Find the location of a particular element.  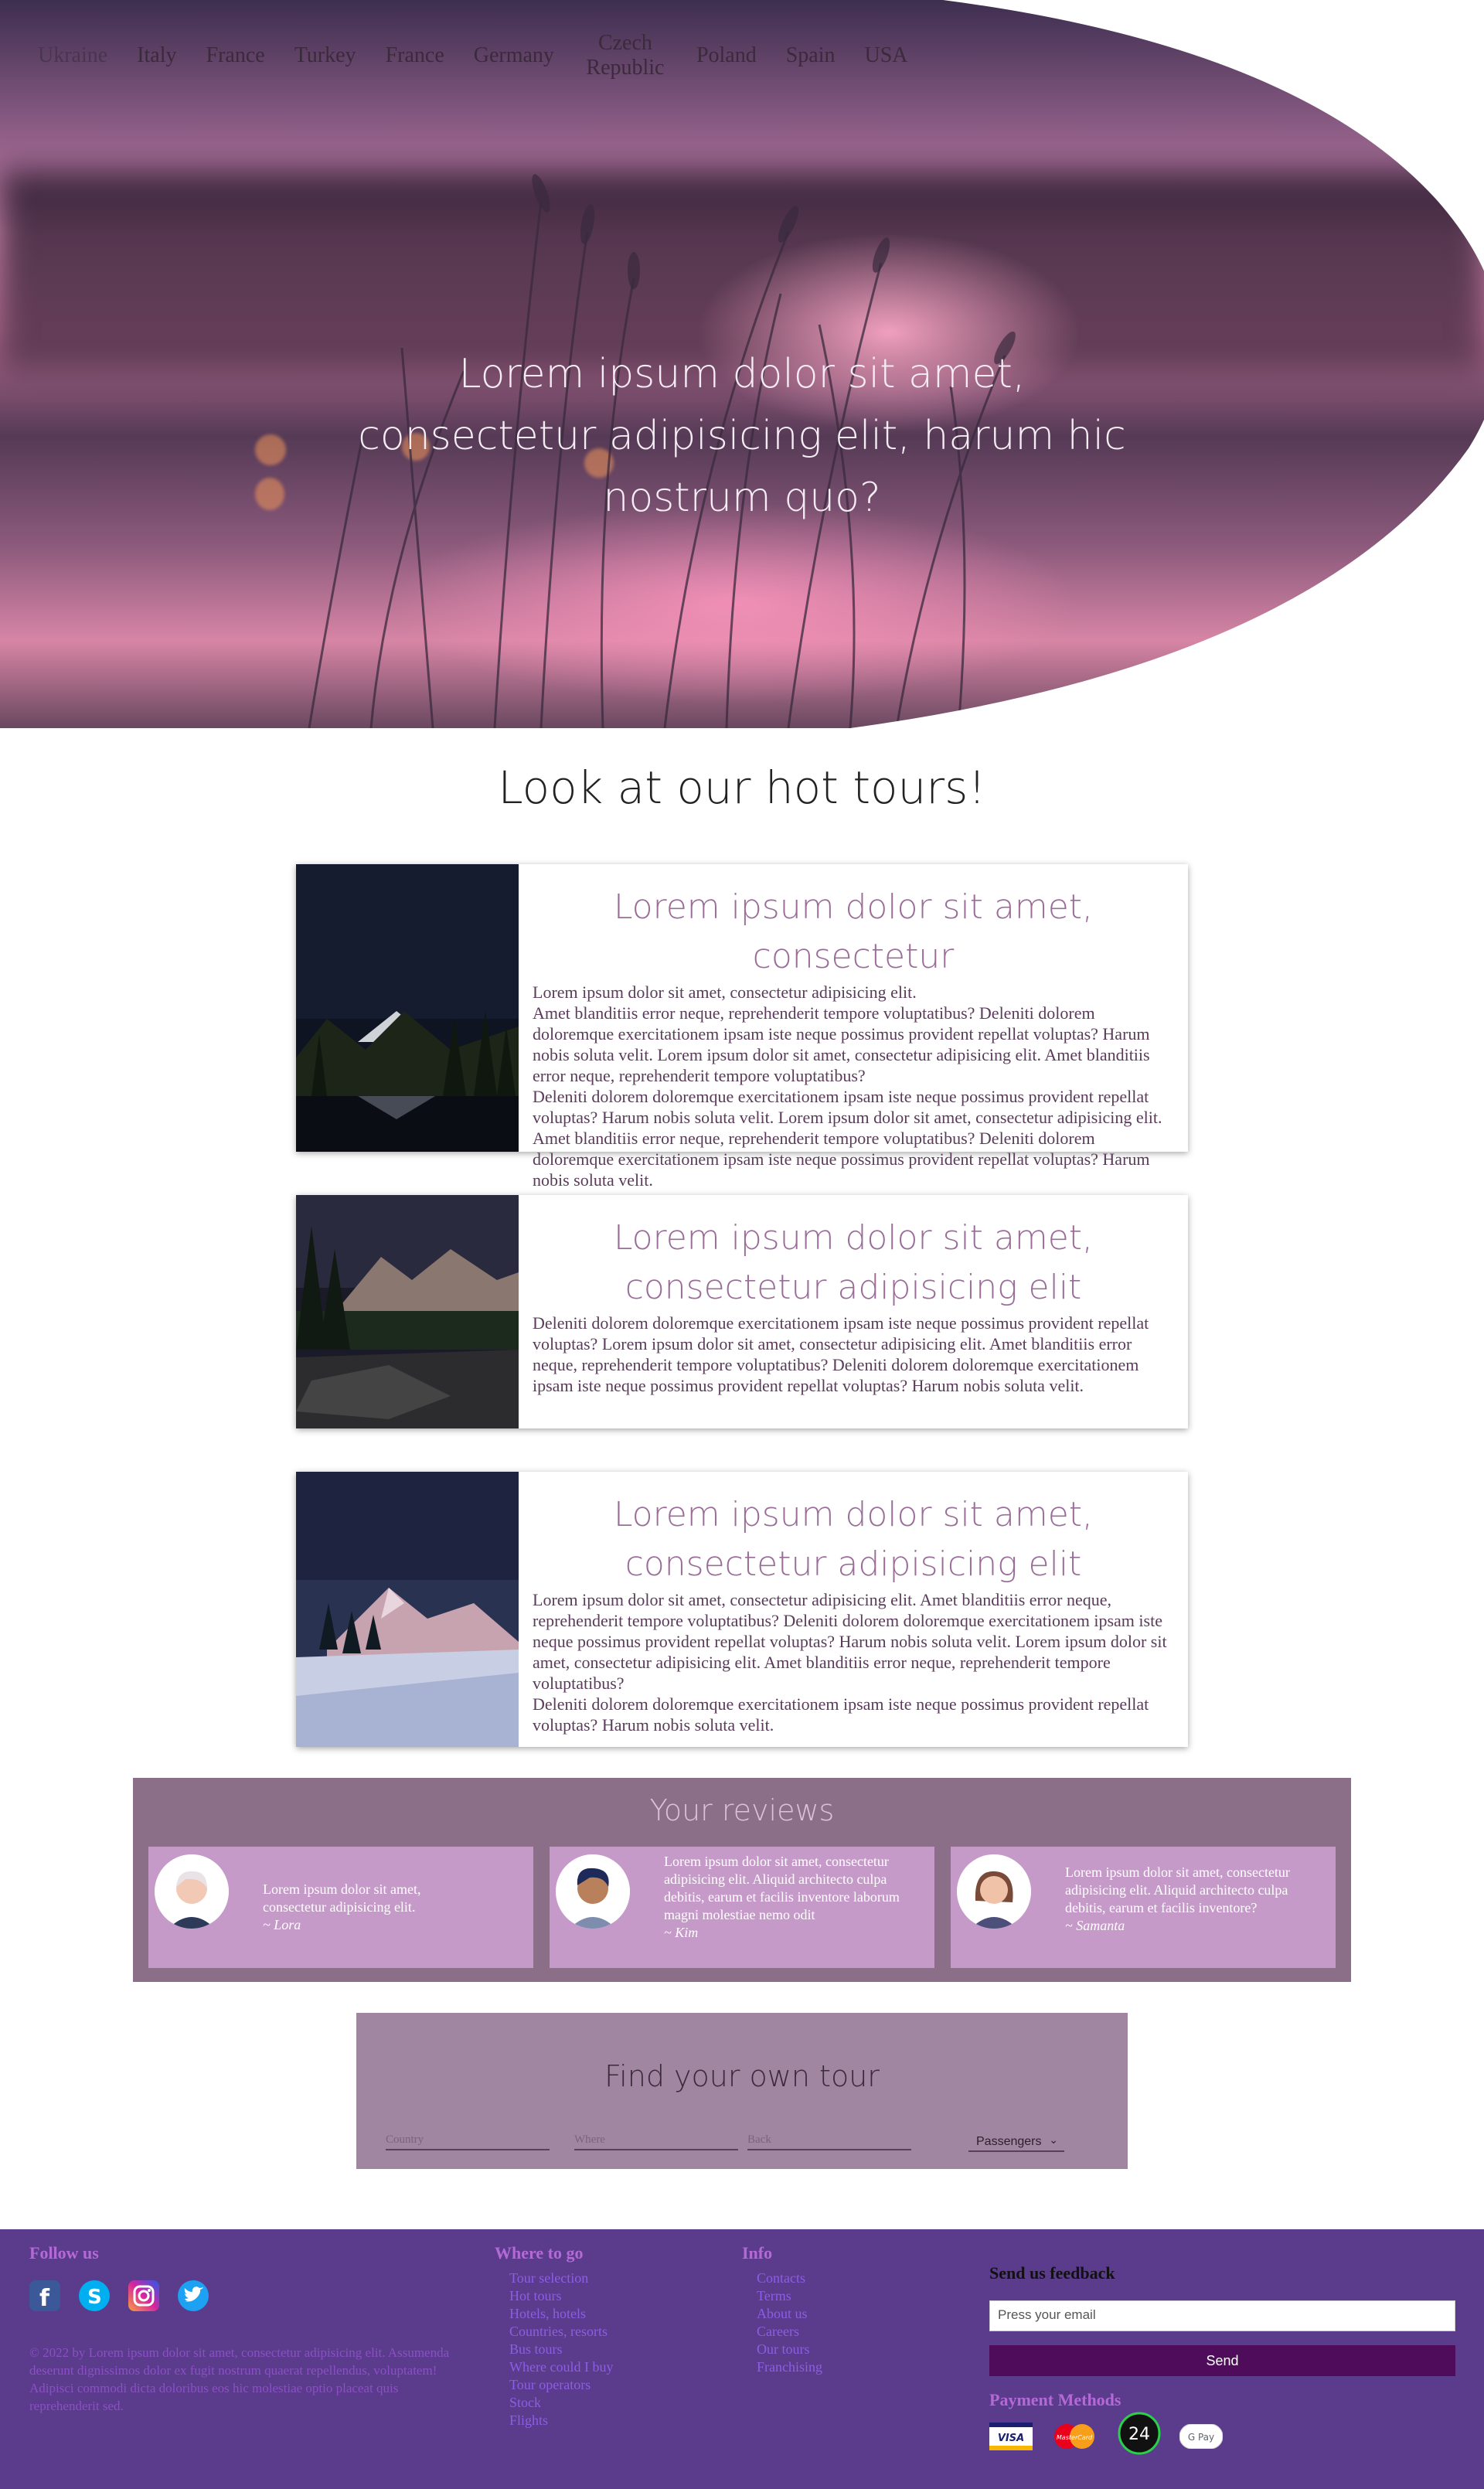

nav-item-poland: Poland is located at coordinates (726, 55).